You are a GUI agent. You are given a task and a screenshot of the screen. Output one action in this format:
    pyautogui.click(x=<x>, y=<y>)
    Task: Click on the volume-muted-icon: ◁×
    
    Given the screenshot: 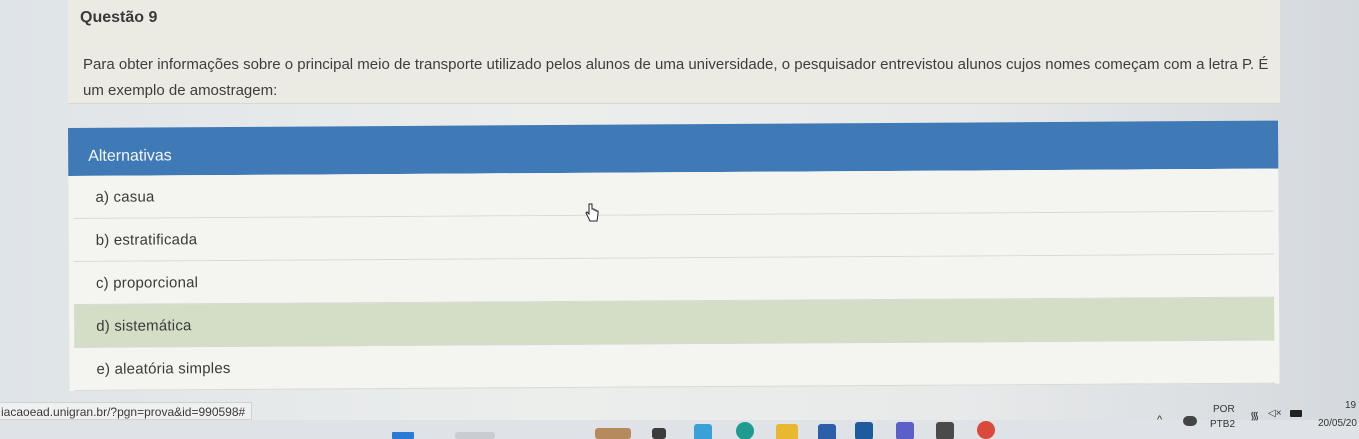 What is the action you would take?
    pyautogui.click(x=1275, y=413)
    